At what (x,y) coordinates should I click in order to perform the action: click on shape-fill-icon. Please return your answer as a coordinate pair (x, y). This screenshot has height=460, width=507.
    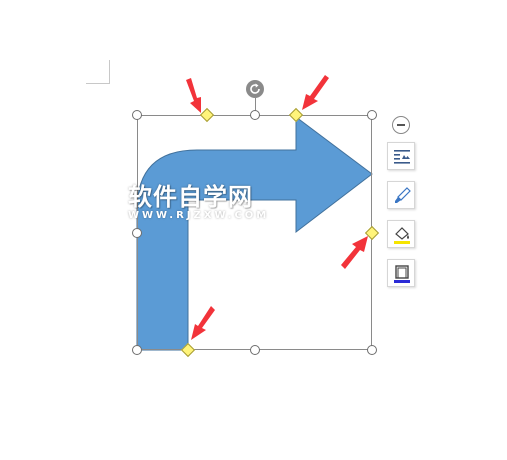
    Looking at the image, I should click on (402, 235).